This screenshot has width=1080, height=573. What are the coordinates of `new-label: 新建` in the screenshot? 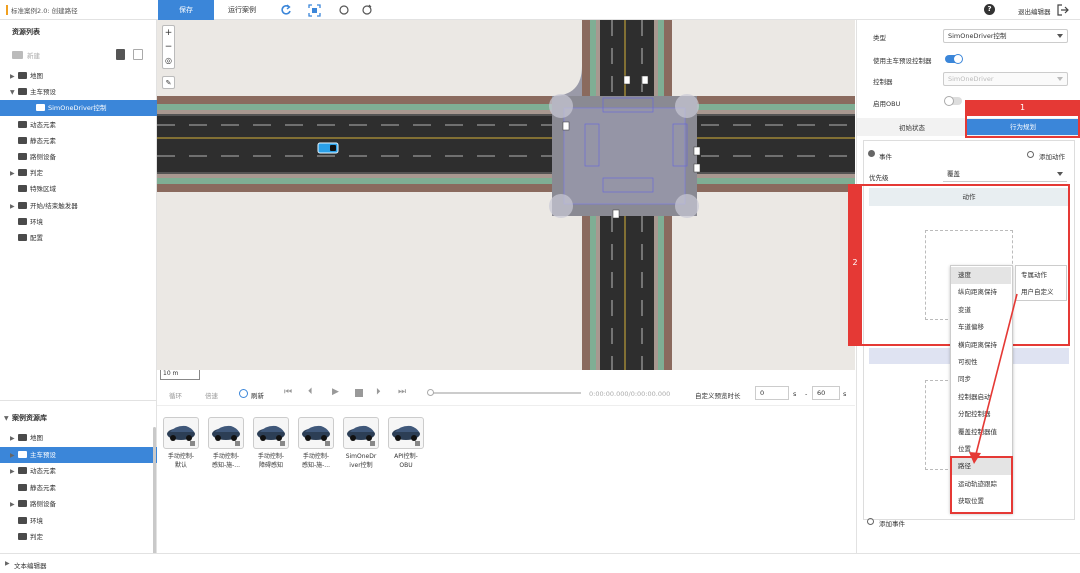 It's located at (33, 56).